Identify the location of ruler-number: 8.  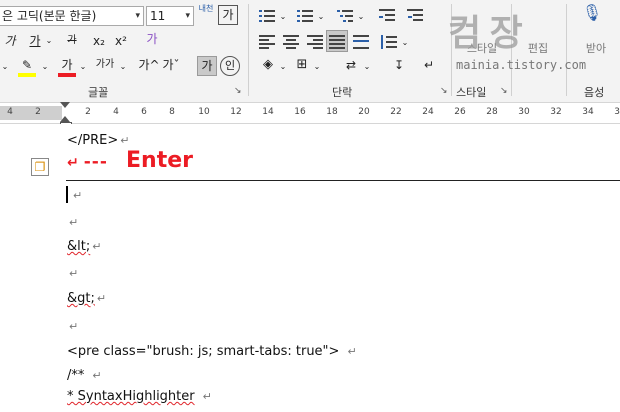
(172, 112).